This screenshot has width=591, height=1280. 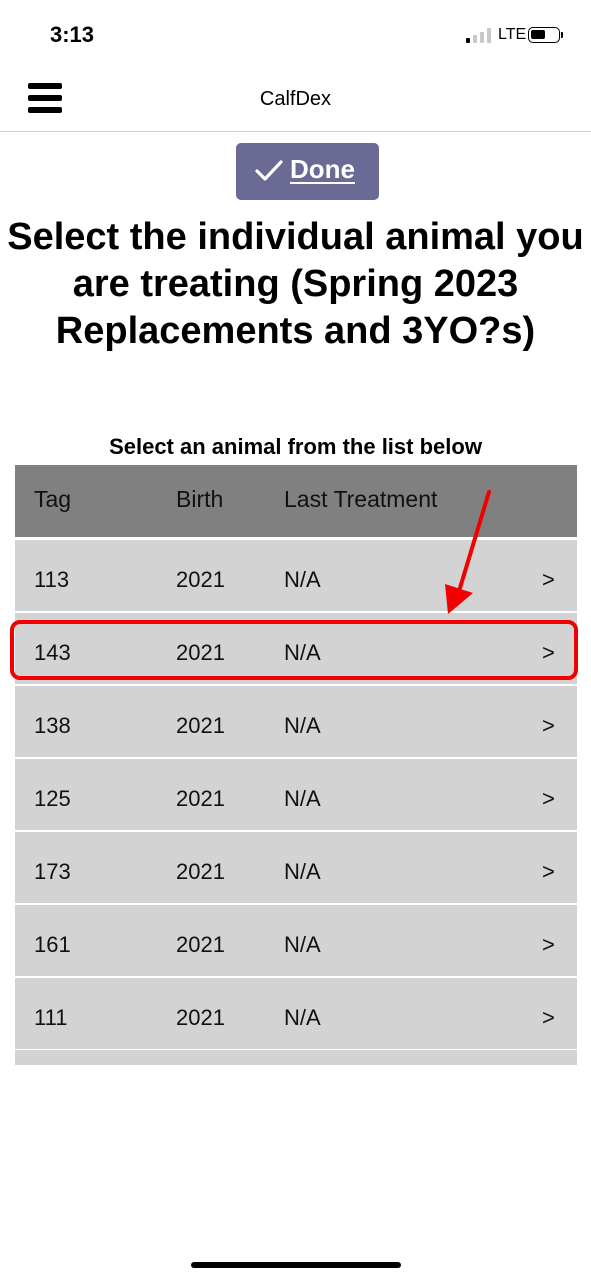 I want to click on nav-header: CalfDex, so click(x=295, y=101).